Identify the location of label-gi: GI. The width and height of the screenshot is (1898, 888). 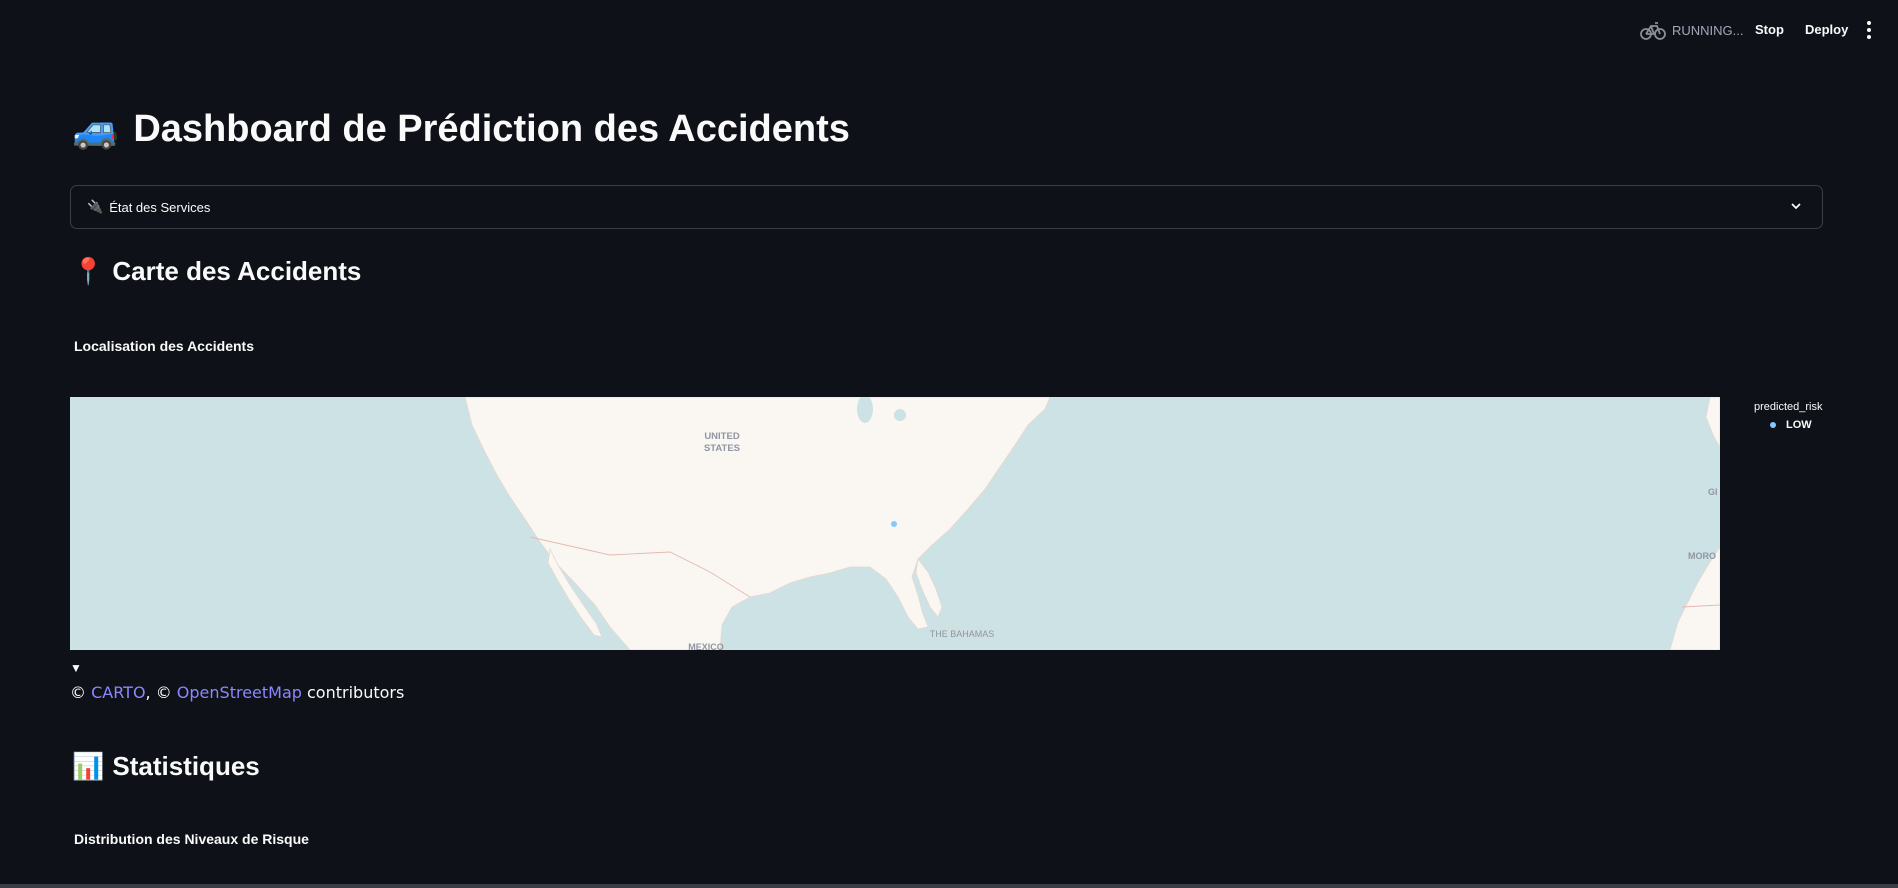
(1713, 492).